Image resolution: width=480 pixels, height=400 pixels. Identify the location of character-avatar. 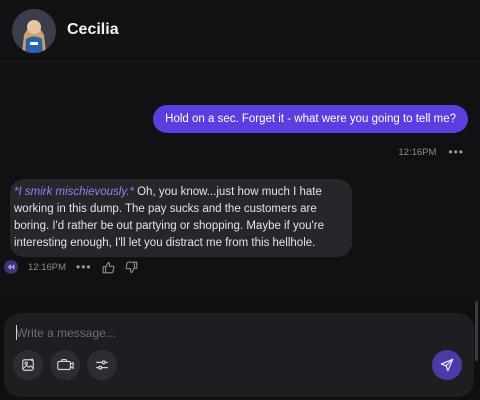
(34, 31).